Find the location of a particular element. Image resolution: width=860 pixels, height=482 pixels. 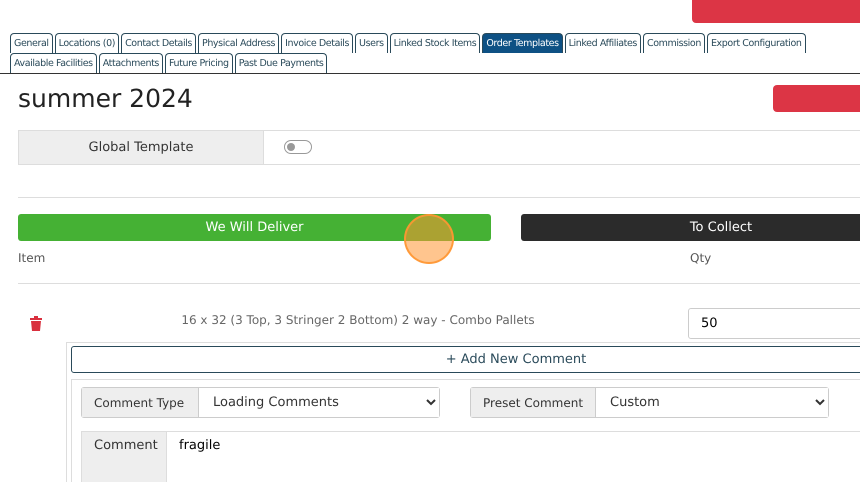

tab: Attachments is located at coordinates (130, 63).